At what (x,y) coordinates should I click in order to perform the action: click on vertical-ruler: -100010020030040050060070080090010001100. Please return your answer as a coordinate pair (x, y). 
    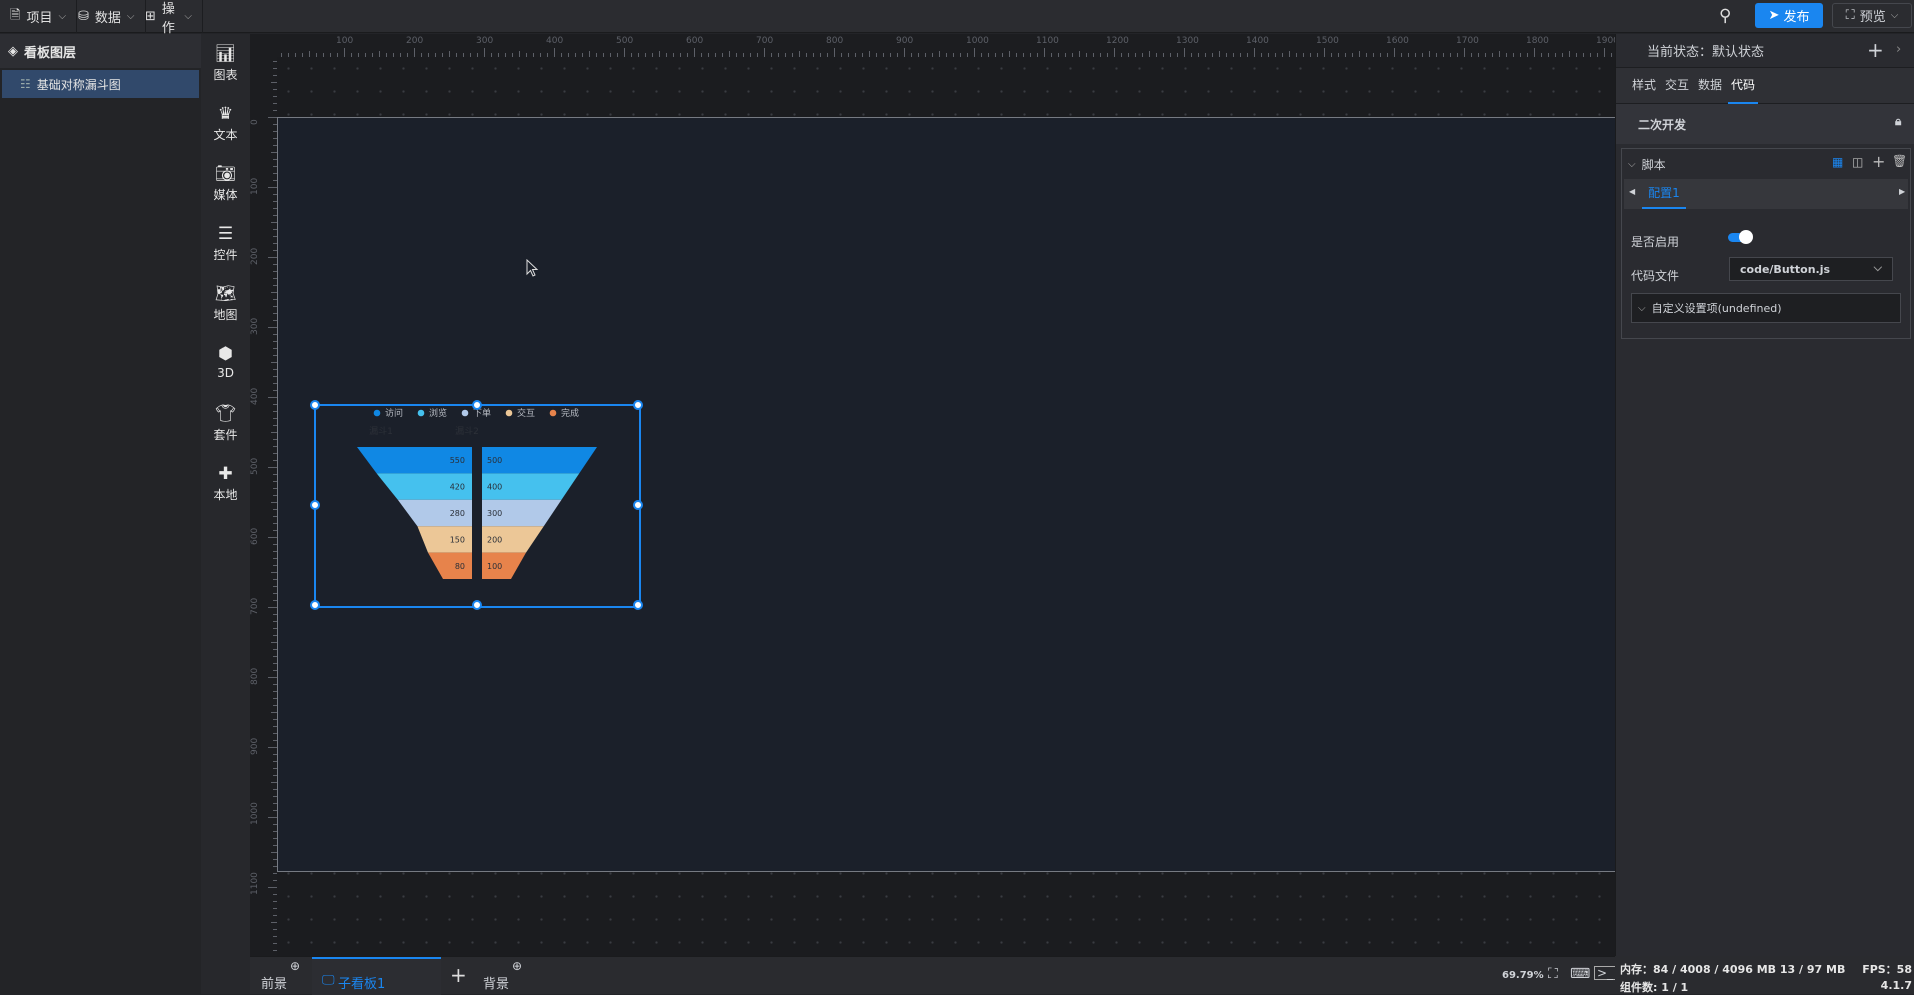
    Looking at the image, I should click on (263, 495).